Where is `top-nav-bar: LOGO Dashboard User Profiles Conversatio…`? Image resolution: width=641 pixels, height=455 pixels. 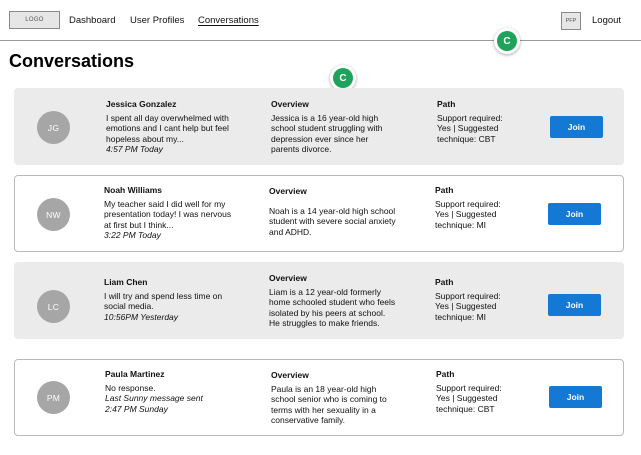
top-nav-bar: LOGO Dashboard User Profiles Conversatio… is located at coordinates (320, 20).